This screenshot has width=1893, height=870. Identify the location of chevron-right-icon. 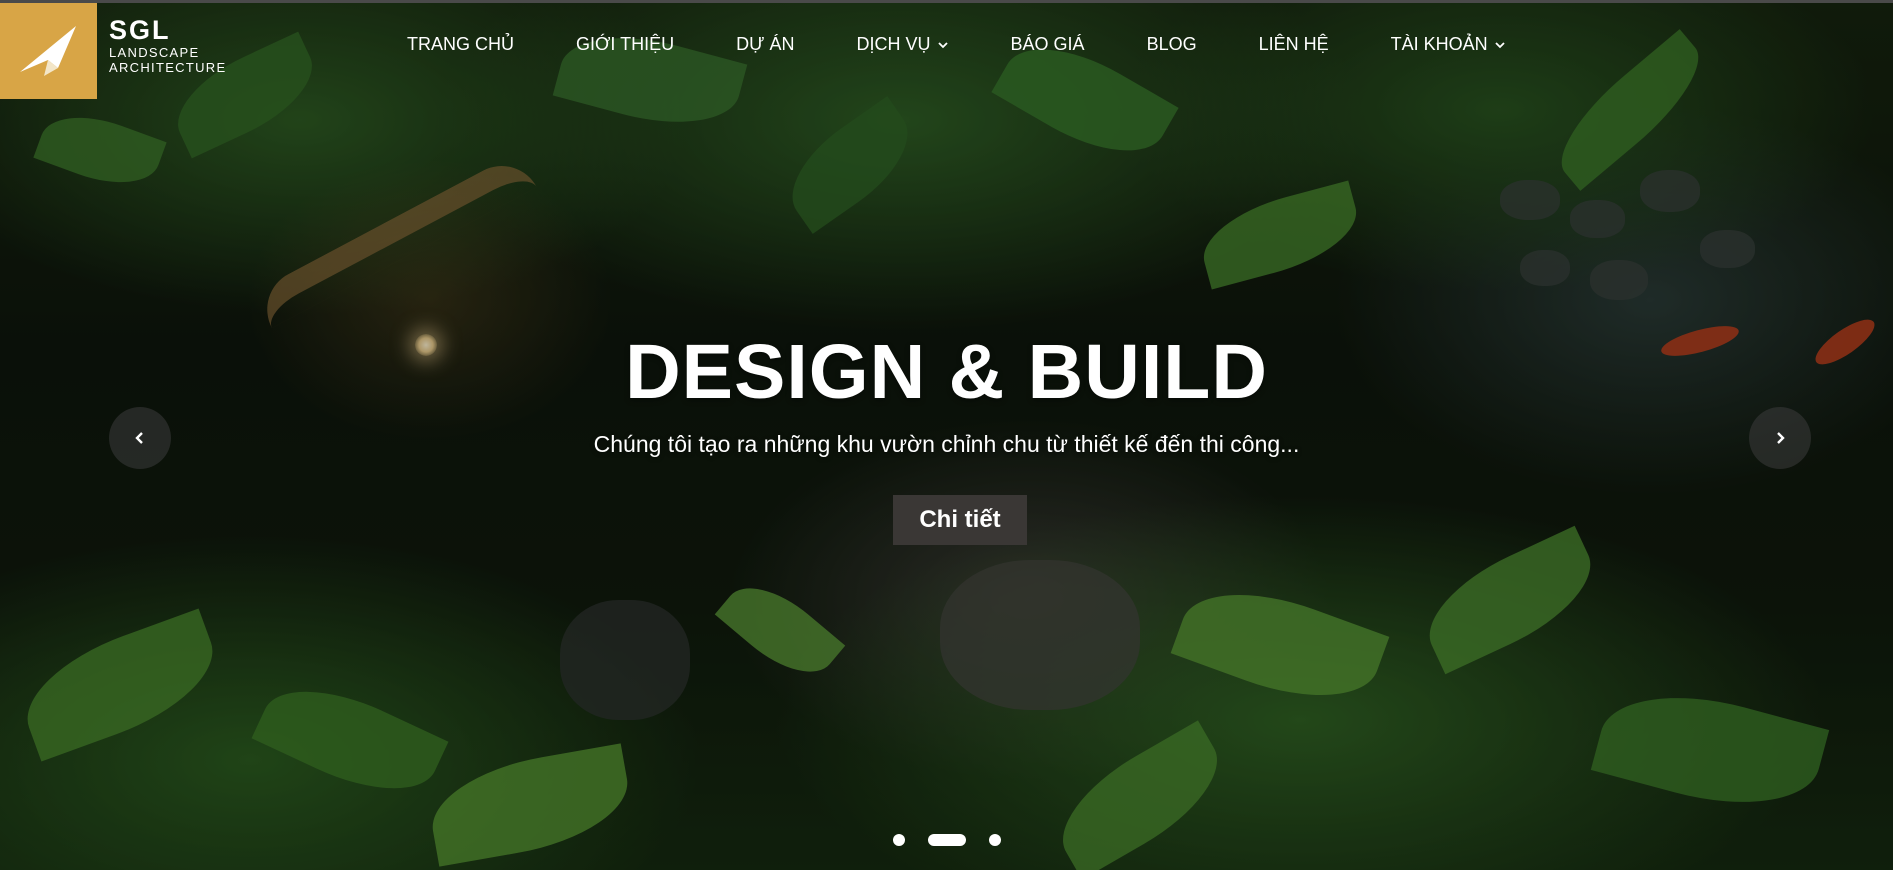
(1781, 438).